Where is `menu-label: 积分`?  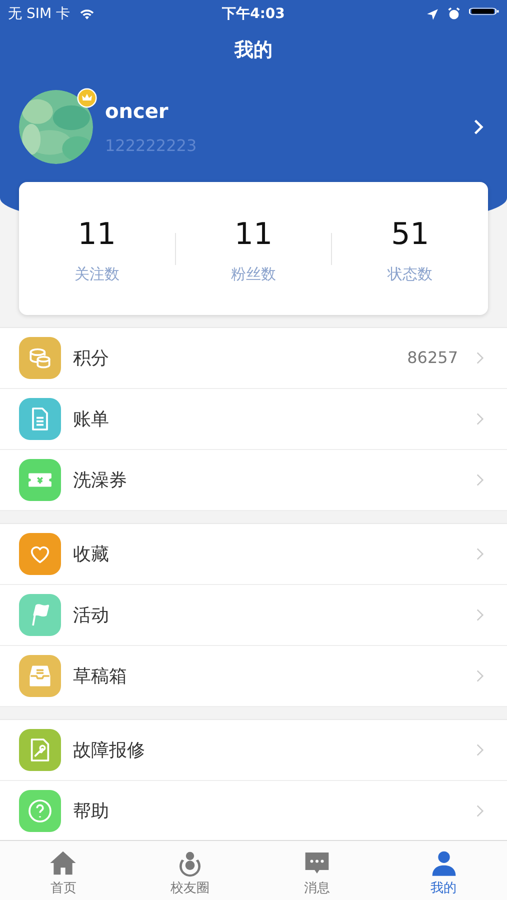 menu-label: 积分 is located at coordinates (91, 358).